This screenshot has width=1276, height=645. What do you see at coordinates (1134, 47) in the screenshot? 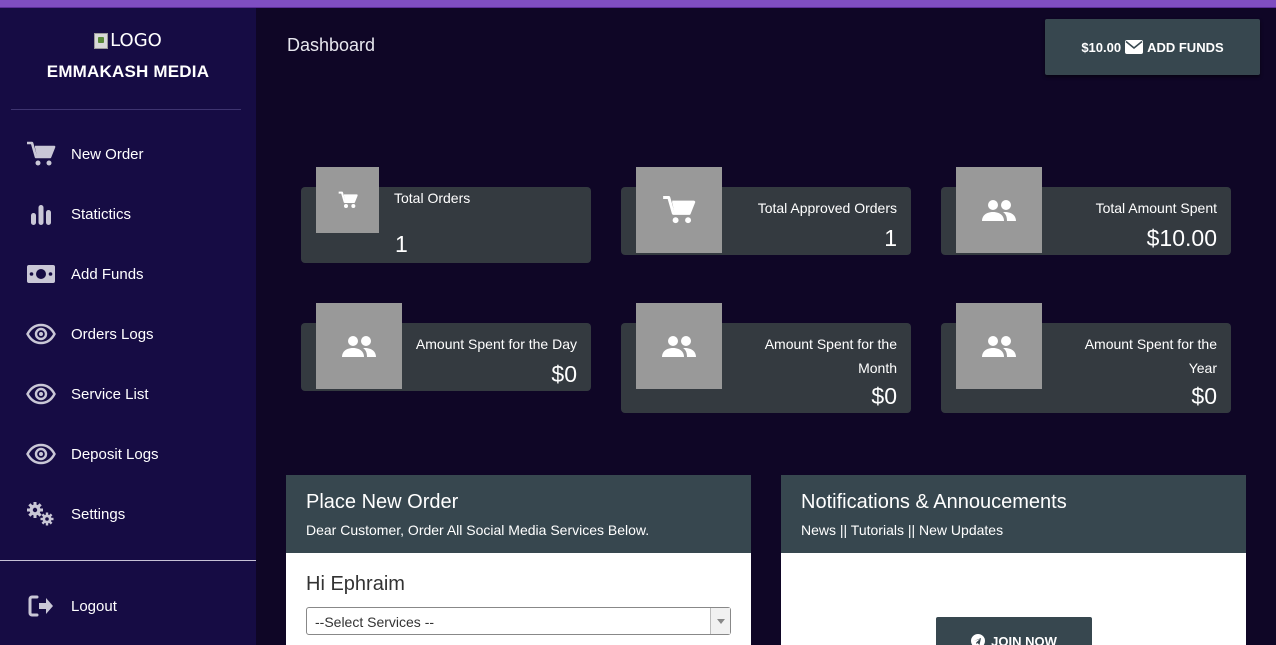
I see `envelope-icon` at bounding box center [1134, 47].